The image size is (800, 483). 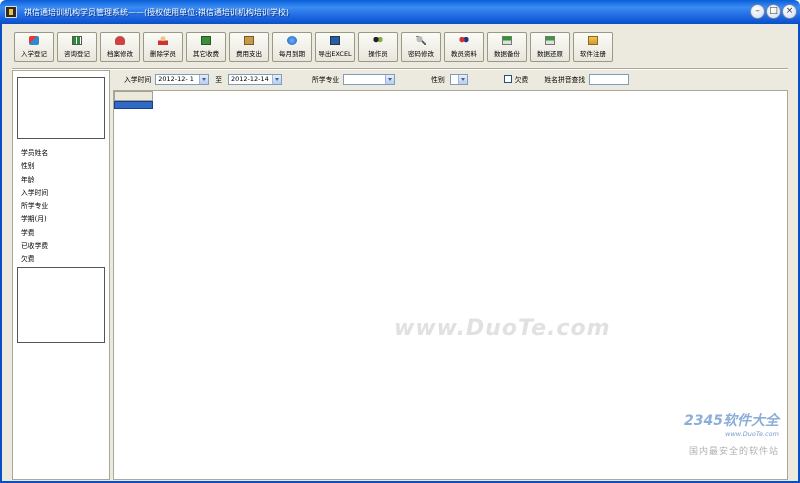 What do you see at coordinates (249, 47) in the screenshot?
I see `expense-button: 费用支出` at bounding box center [249, 47].